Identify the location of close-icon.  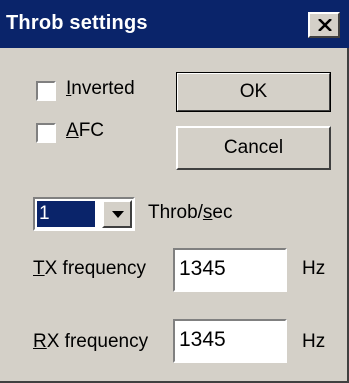
(325, 25).